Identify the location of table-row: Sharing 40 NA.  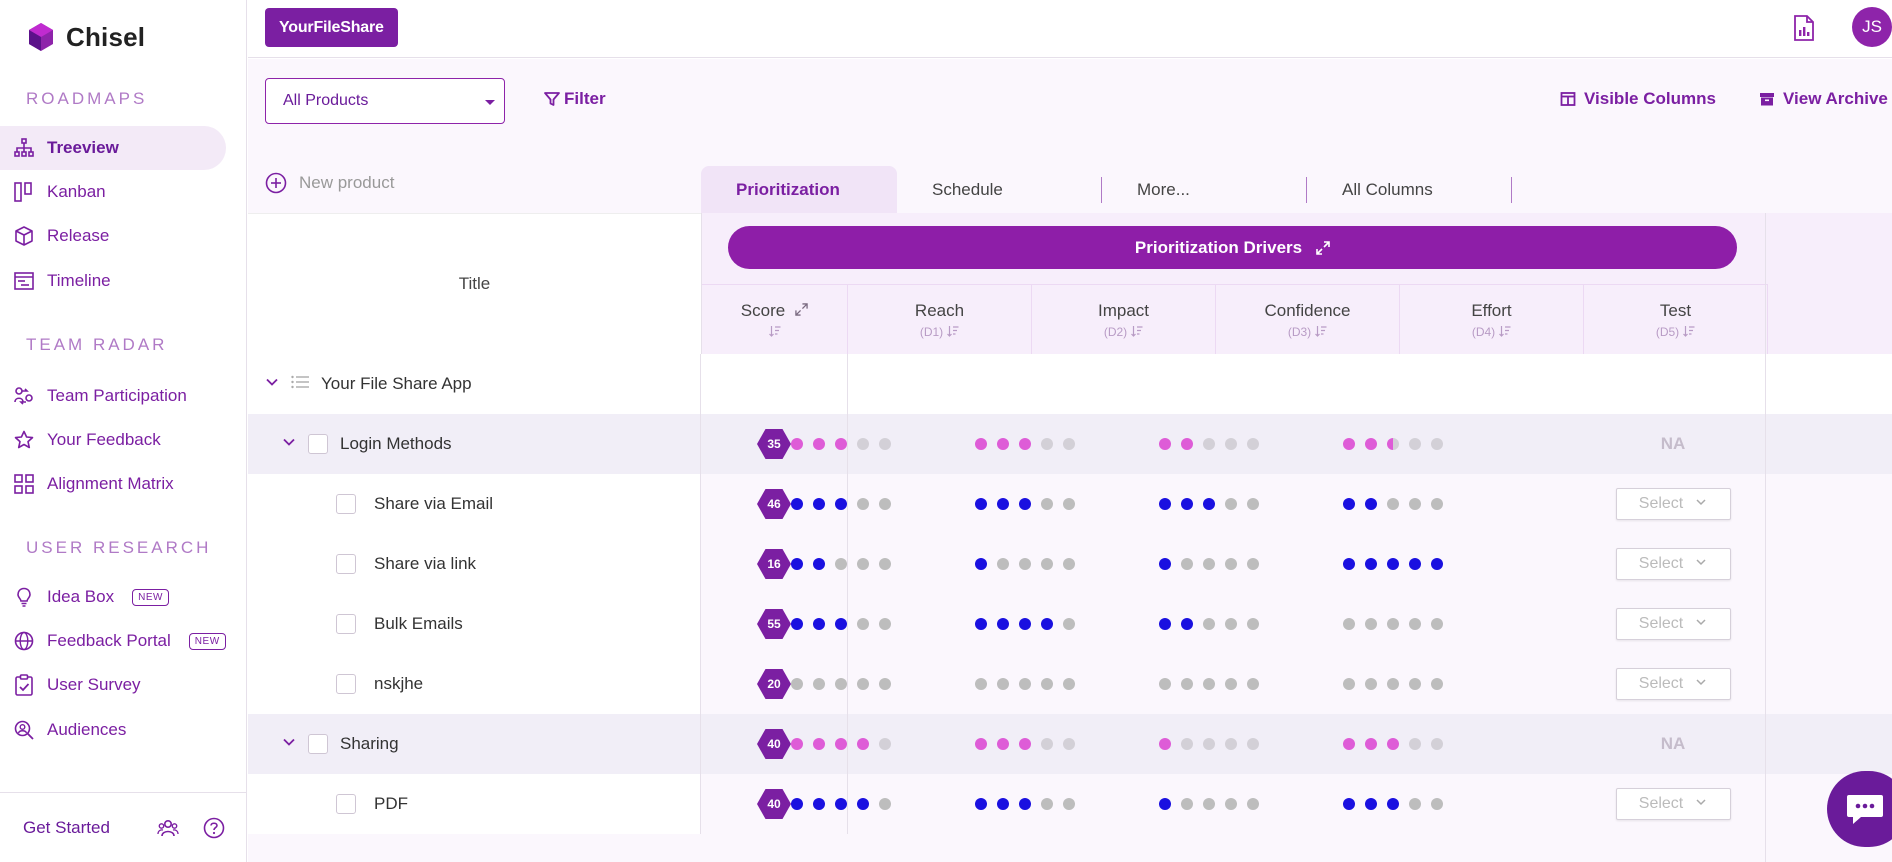
(1070, 744).